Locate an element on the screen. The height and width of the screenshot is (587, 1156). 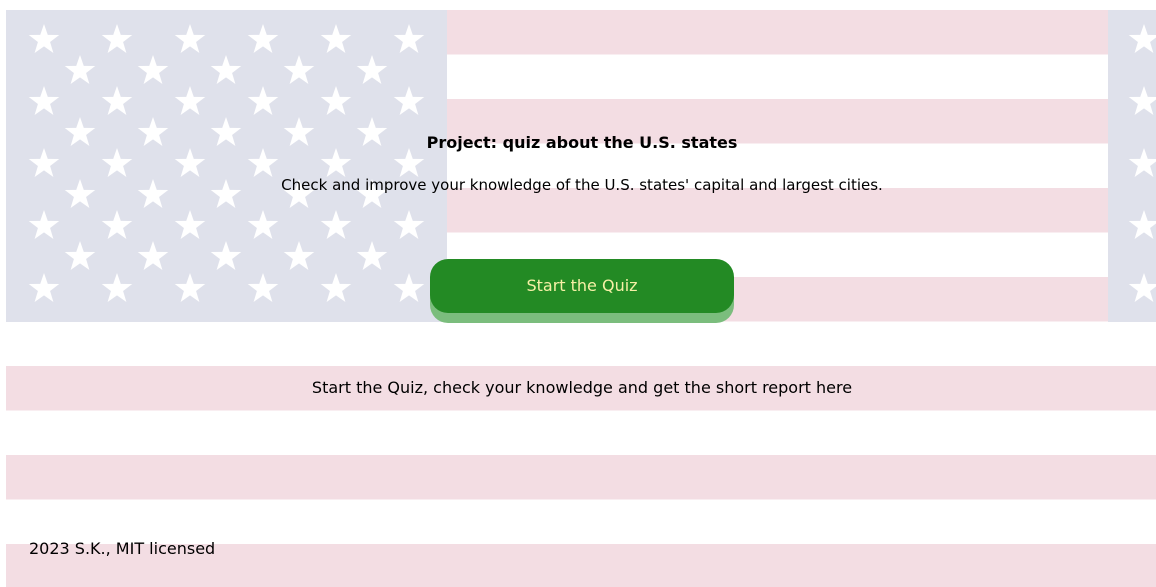
footer-license: 2023 S.K., MIT licensed is located at coordinates (122, 548).